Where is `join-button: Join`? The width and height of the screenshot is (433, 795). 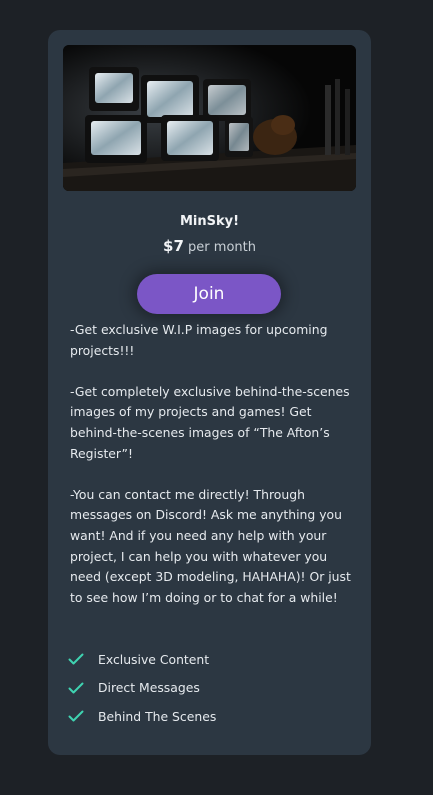 join-button: Join is located at coordinates (209, 294).